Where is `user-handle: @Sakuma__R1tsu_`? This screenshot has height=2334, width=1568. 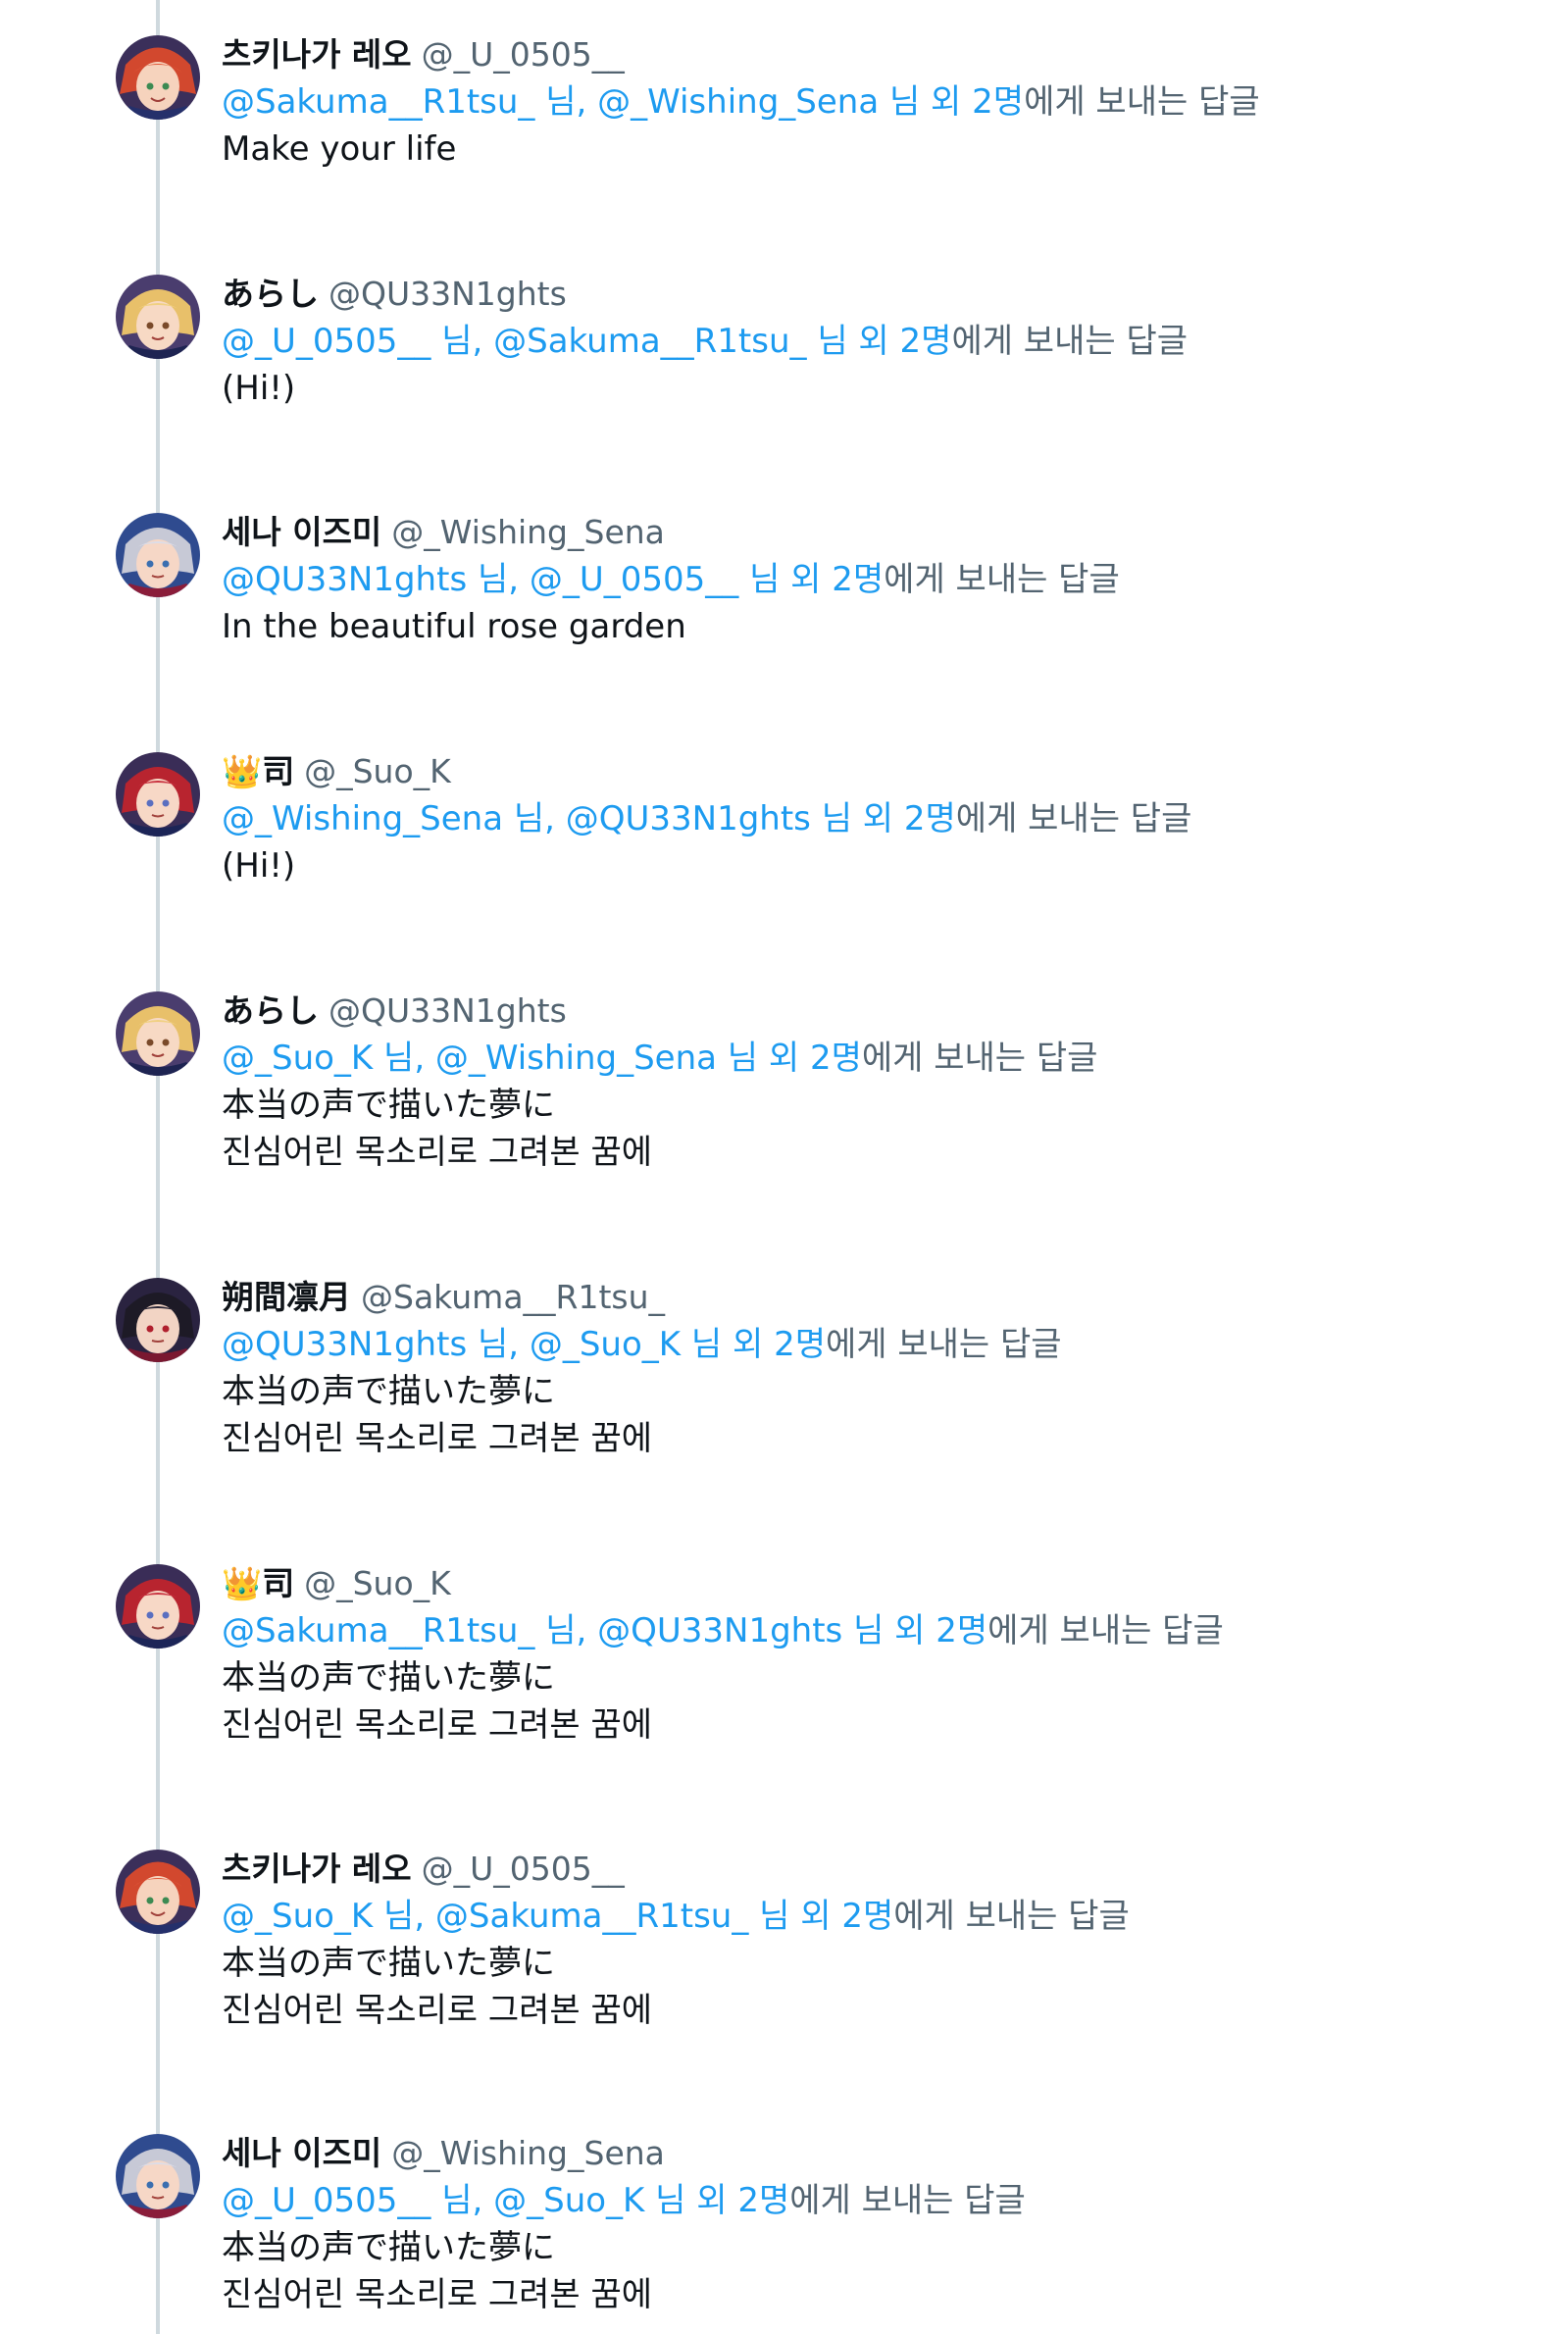 user-handle: @Sakuma__R1tsu_ is located at coordinates (513, 1297).